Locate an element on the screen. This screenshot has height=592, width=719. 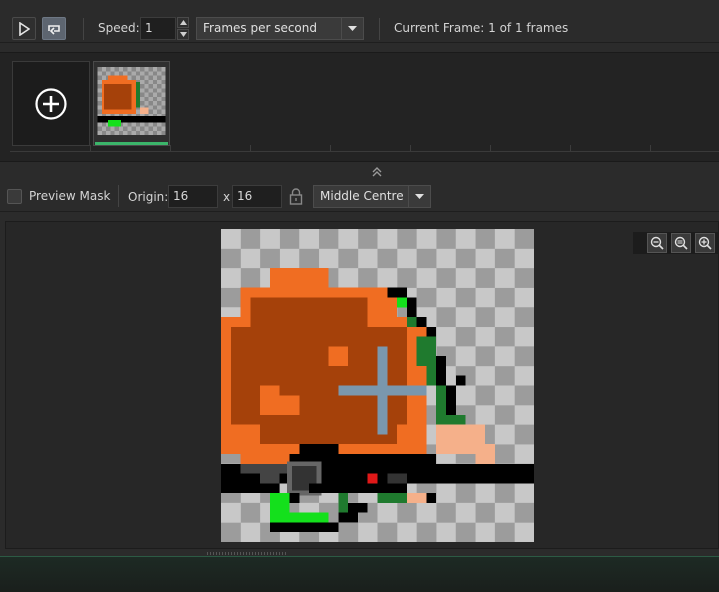
origin-y-input: 16 is located at coordinates (257, 196).